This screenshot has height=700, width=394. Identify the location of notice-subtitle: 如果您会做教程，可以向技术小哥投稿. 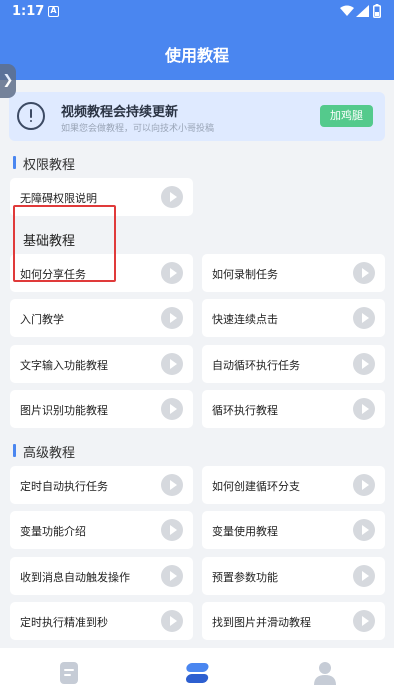
(138, 129).